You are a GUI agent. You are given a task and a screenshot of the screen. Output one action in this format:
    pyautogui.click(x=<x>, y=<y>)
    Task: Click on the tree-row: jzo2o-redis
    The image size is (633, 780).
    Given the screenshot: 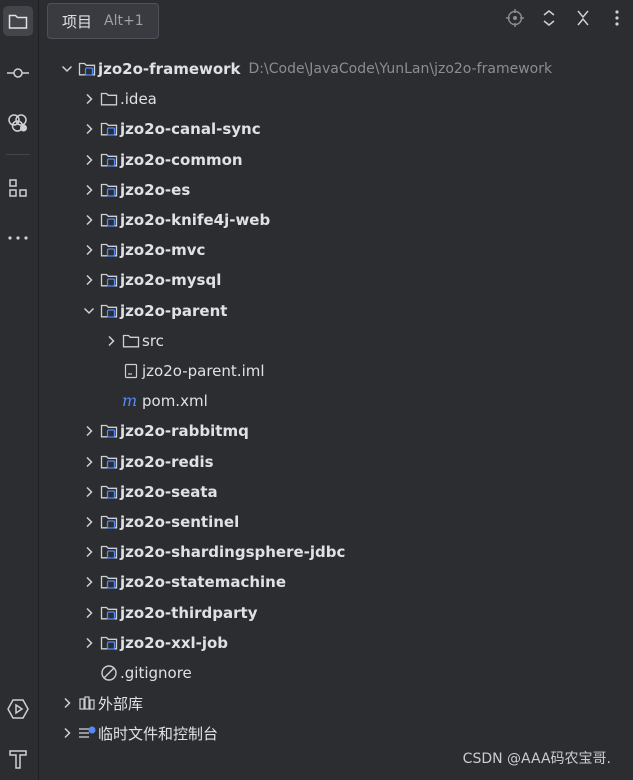 What is the action you would take?
    pyautogui.click(x=335, y=462)
    